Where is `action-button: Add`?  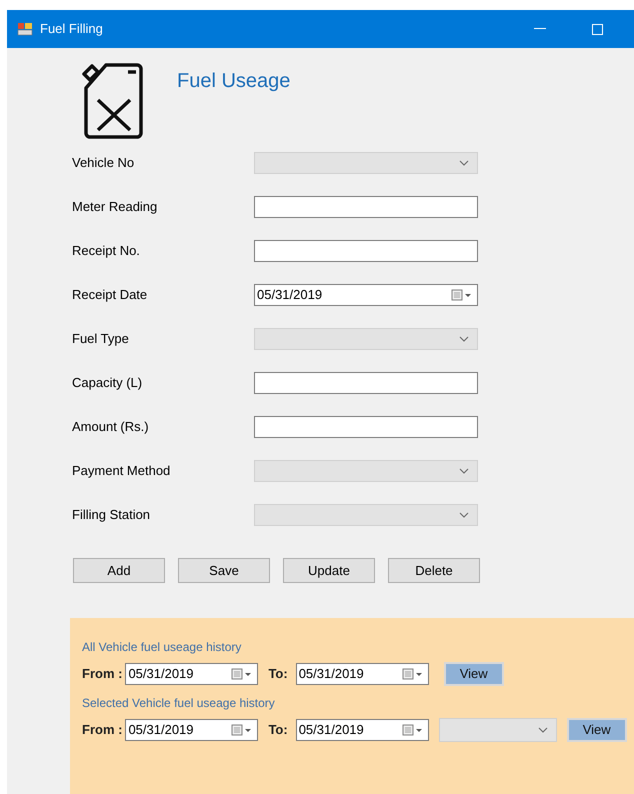 action-button: Add is located at coordinates (119, 570).